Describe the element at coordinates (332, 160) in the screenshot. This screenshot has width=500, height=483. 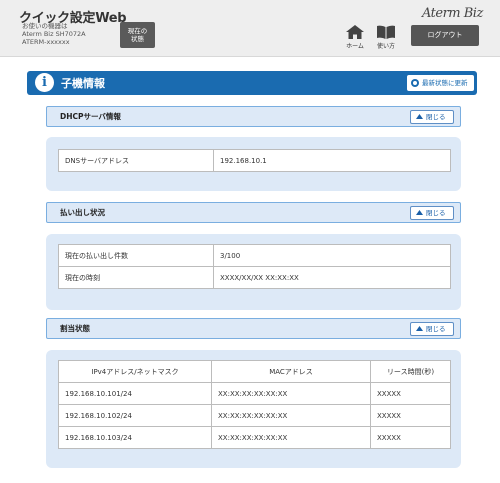
I see `dns-value: 192.168.10.1` at that location.